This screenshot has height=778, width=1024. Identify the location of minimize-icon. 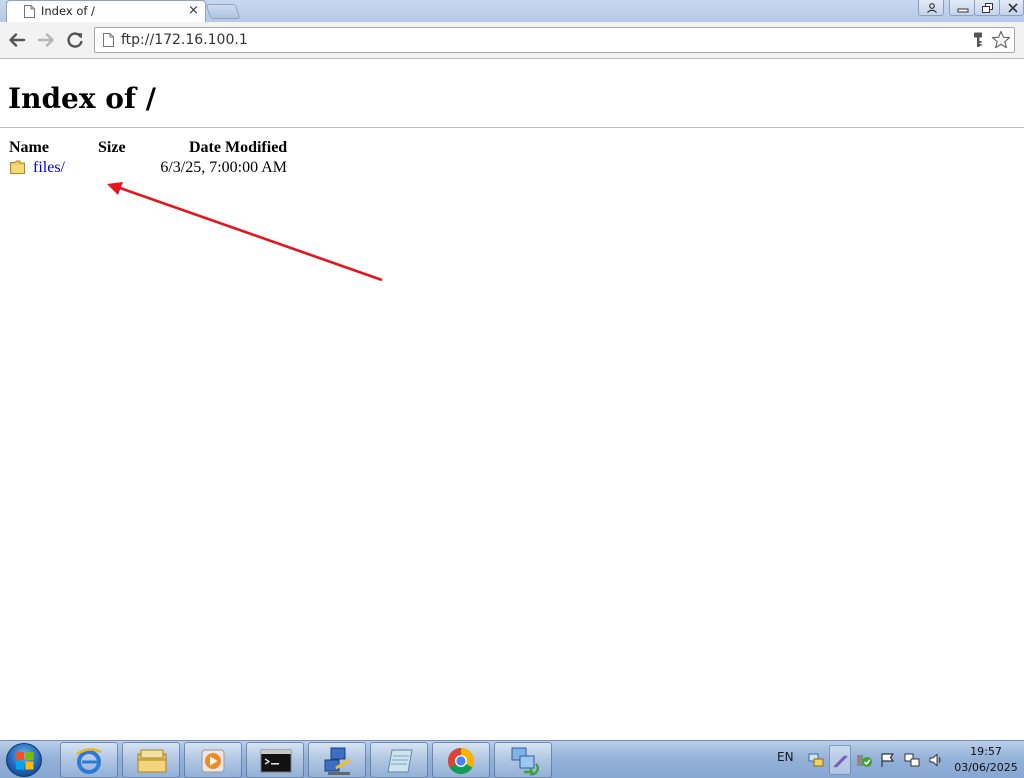
(963, 10).